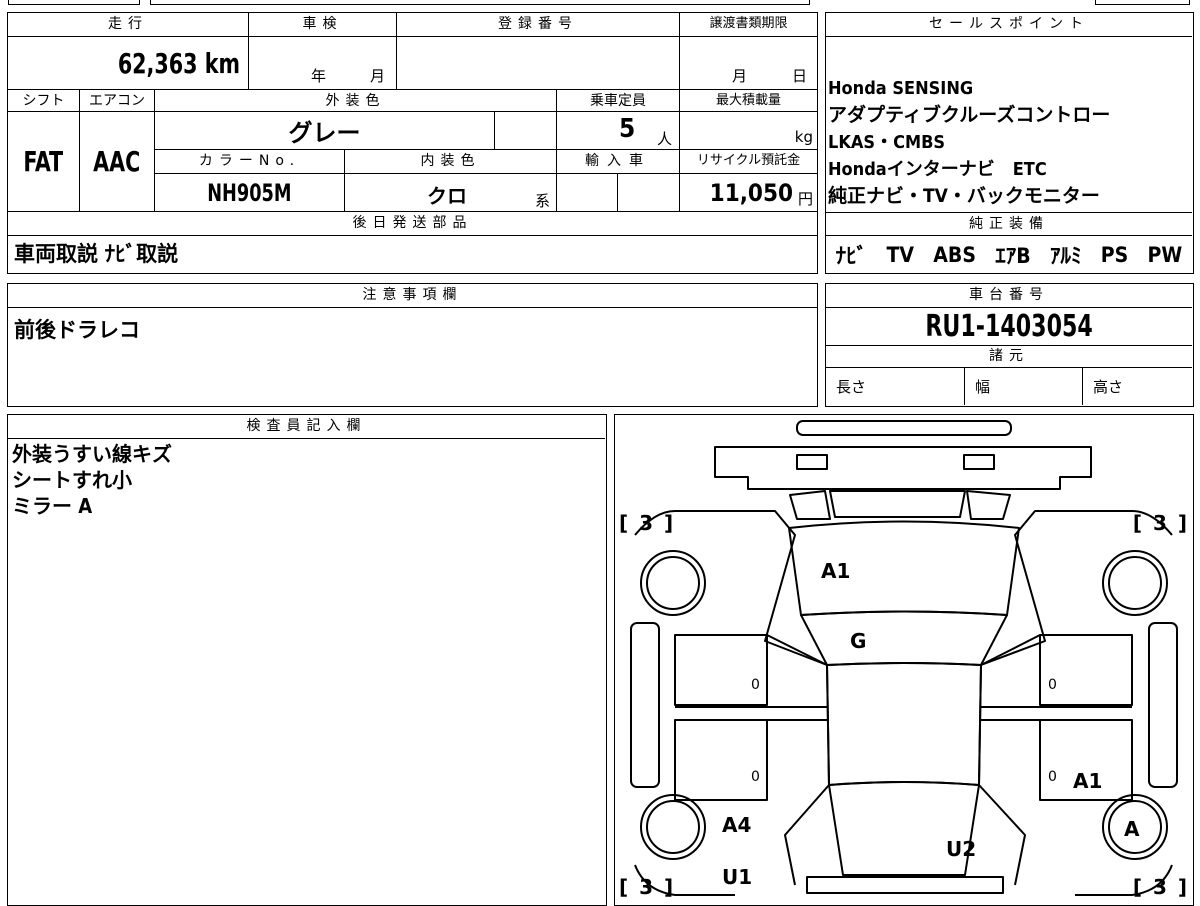 This screenshot has width=1200, height=906. Describe the element at coordinates (1165, 254) in the screenshot. I see `equipment-item: PW` at that location.